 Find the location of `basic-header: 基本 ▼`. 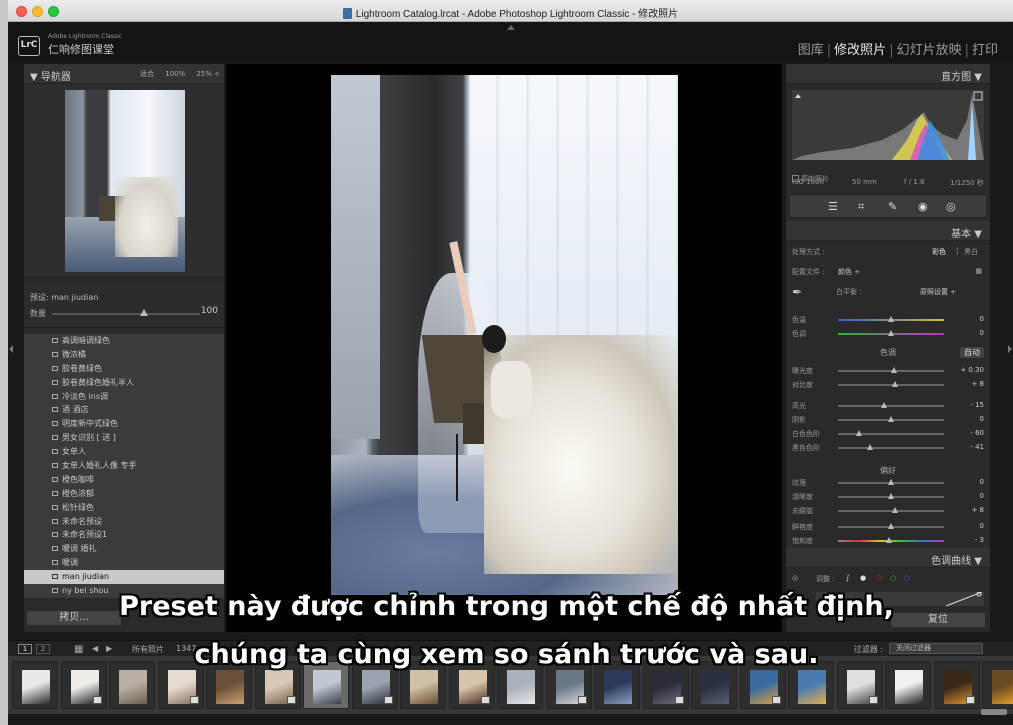

basic-header: 基本 ▼ is located at coordinates (888, 231).